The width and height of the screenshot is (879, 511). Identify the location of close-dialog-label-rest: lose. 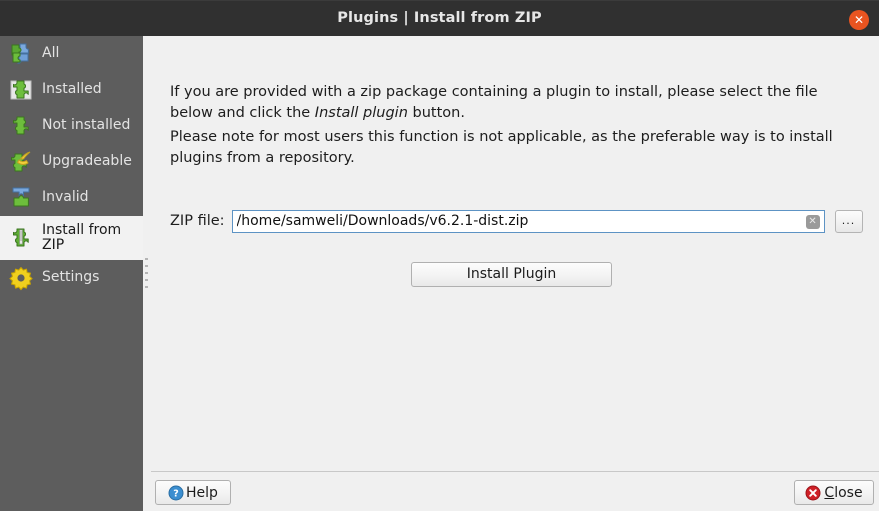
(848, 492).